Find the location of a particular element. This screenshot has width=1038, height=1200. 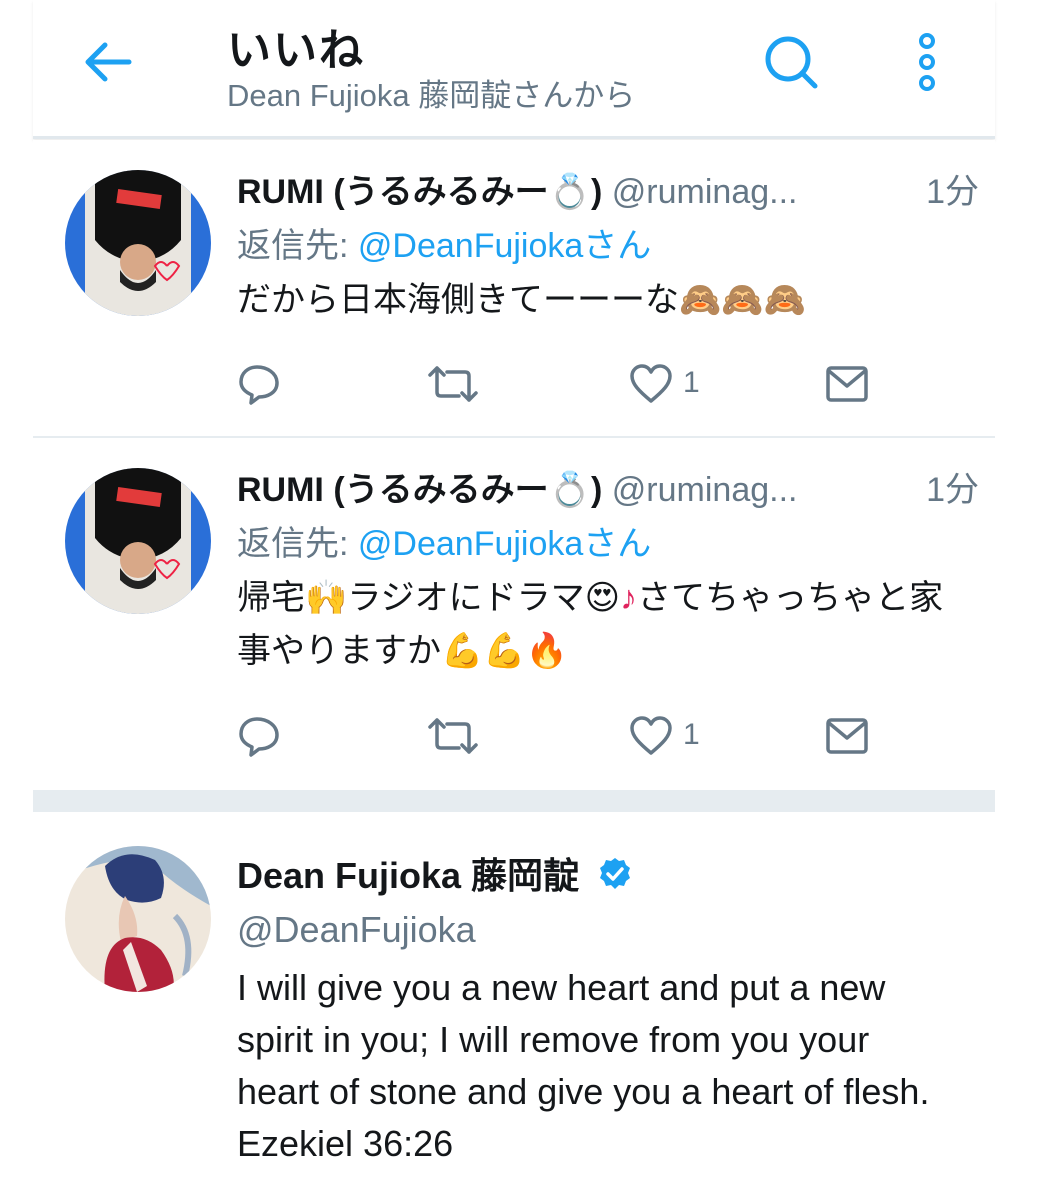

author-name: Dean Fujioka 藤岡靛 is located at coordinates (408, 875).